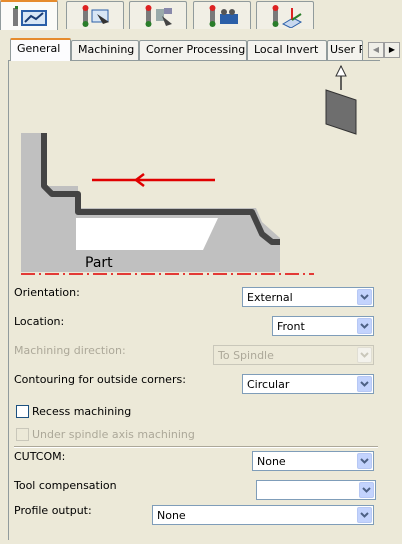 The width and height of the screenshot is (402, 544). Describe the element at coordinates (196, 447) in the screenshot. I see `separator` at that location.